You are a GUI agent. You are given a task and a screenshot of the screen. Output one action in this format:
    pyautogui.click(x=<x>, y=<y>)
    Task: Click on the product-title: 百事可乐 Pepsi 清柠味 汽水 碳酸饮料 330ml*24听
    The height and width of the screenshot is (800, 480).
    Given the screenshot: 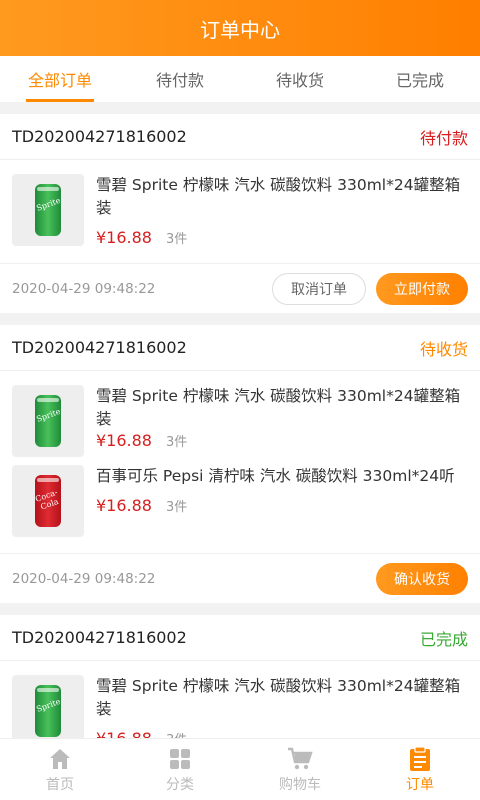 What is the action you would take?
    pyautogui.click(x=275, y=476)
    